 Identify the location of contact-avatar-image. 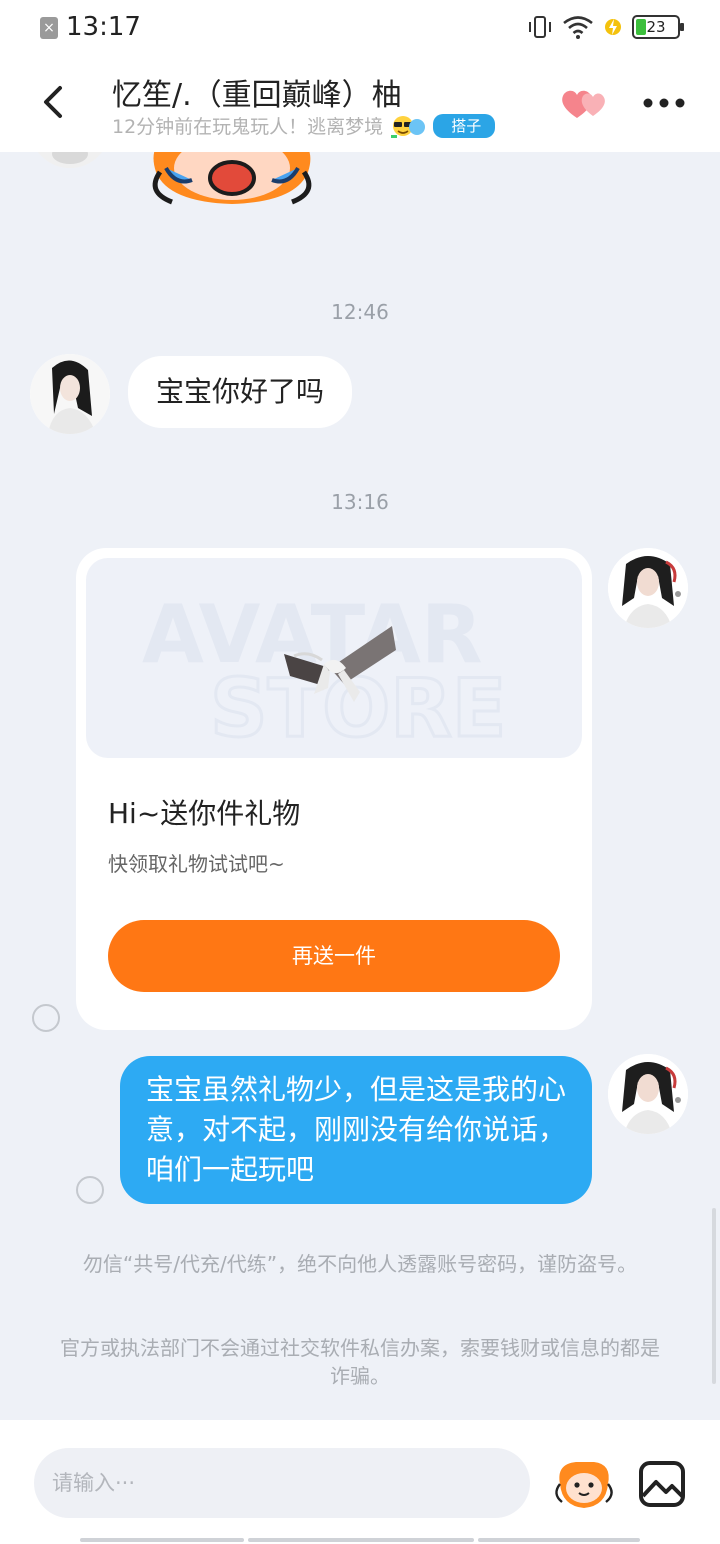
(70, 394).